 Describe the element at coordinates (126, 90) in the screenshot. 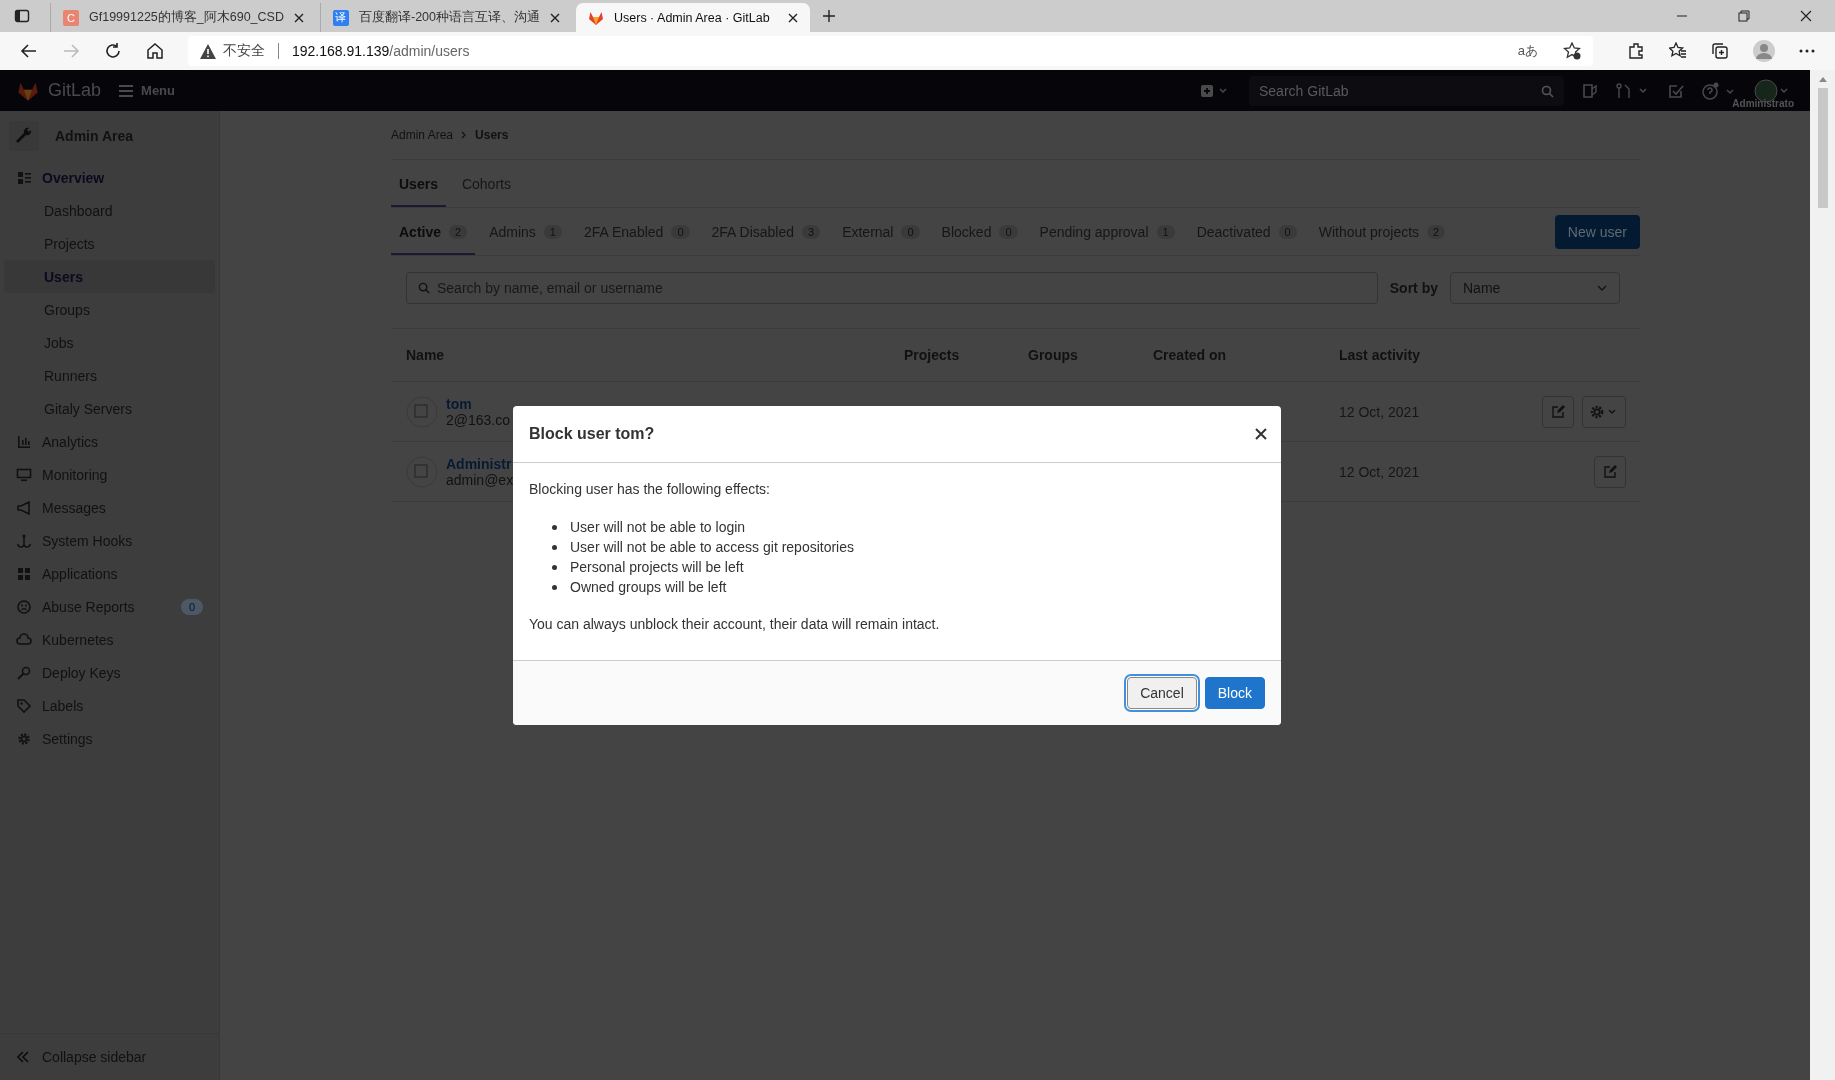

I see `menu-icon` at that location.